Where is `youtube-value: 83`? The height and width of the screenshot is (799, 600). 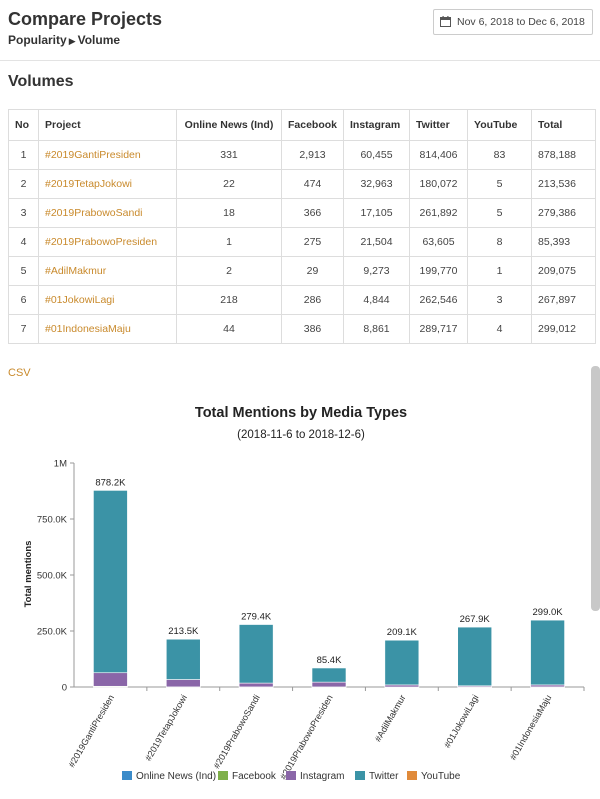 youtube-value: 83 is located at coordinates (500, 155).